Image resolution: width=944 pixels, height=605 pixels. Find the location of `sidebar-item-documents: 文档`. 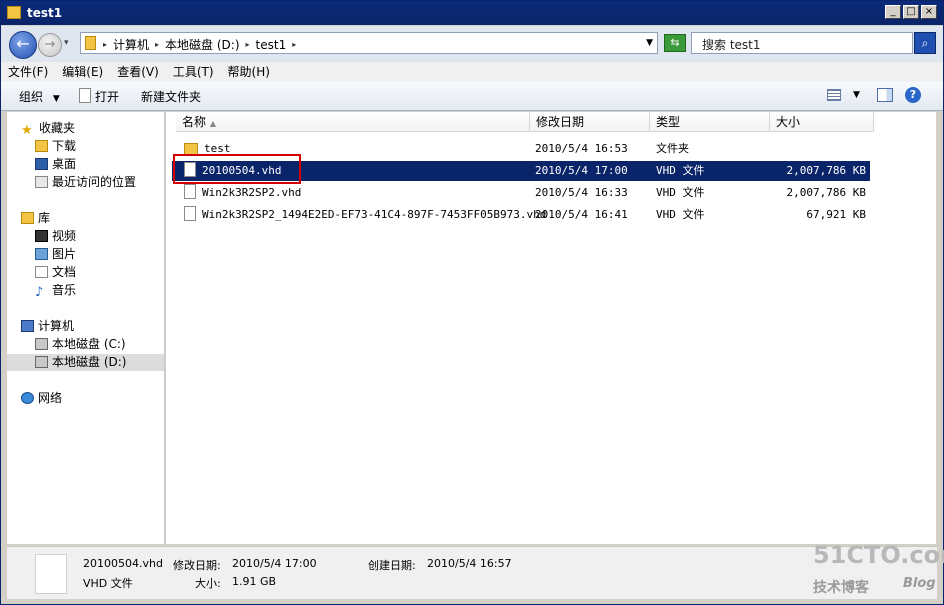

sidebar-item-documents: 文档 is located at coordinates (55, 272).